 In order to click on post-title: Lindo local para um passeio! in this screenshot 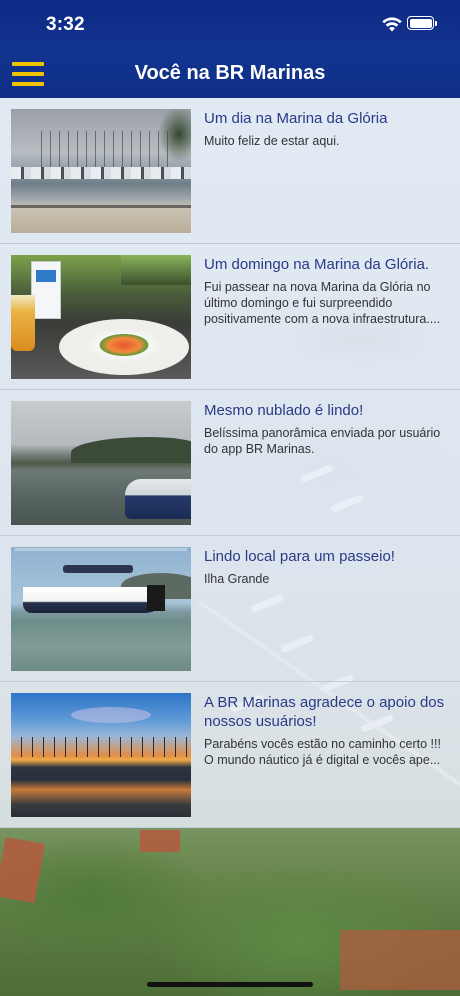, I will do `click(299, 556)`.